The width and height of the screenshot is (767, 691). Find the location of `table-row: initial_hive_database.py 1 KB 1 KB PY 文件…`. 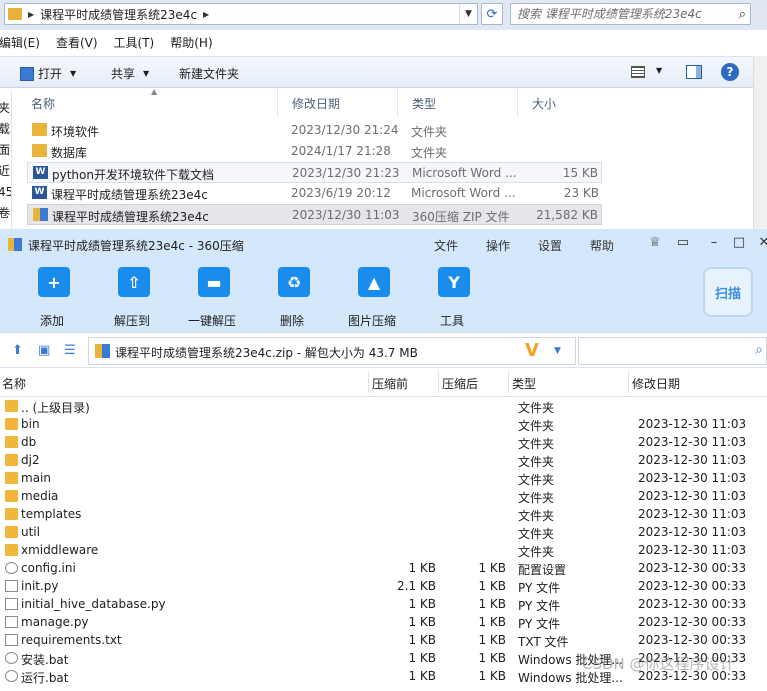

table-row: initial_hive_database.py 1 KB 1 KB PY 文件… is located at coordinates (383, 605).